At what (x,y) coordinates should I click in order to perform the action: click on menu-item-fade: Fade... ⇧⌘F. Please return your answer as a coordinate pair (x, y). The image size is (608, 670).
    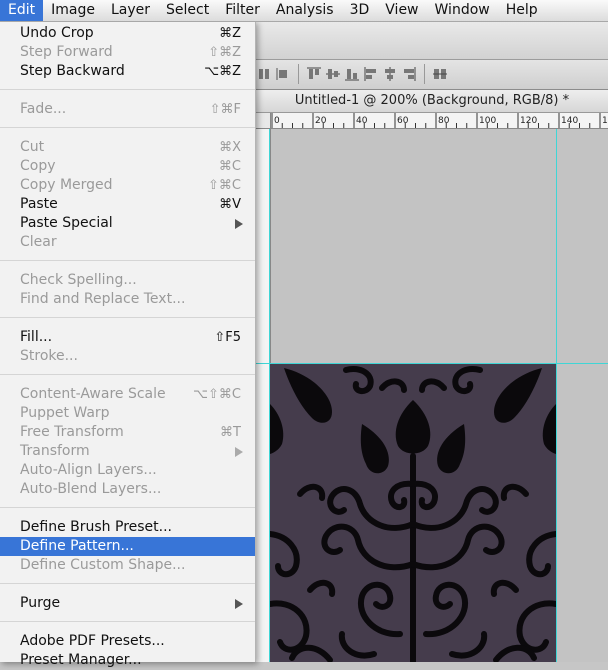
    Looking at the image, I should click on (130, 109).